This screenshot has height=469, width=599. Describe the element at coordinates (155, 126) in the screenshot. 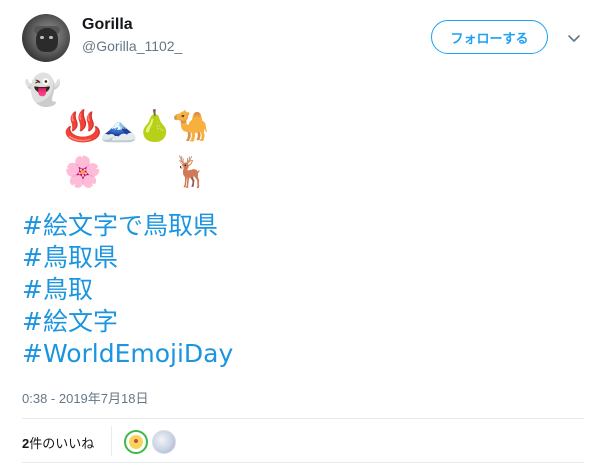

I see `pear-emoji: 🍐` at that location.